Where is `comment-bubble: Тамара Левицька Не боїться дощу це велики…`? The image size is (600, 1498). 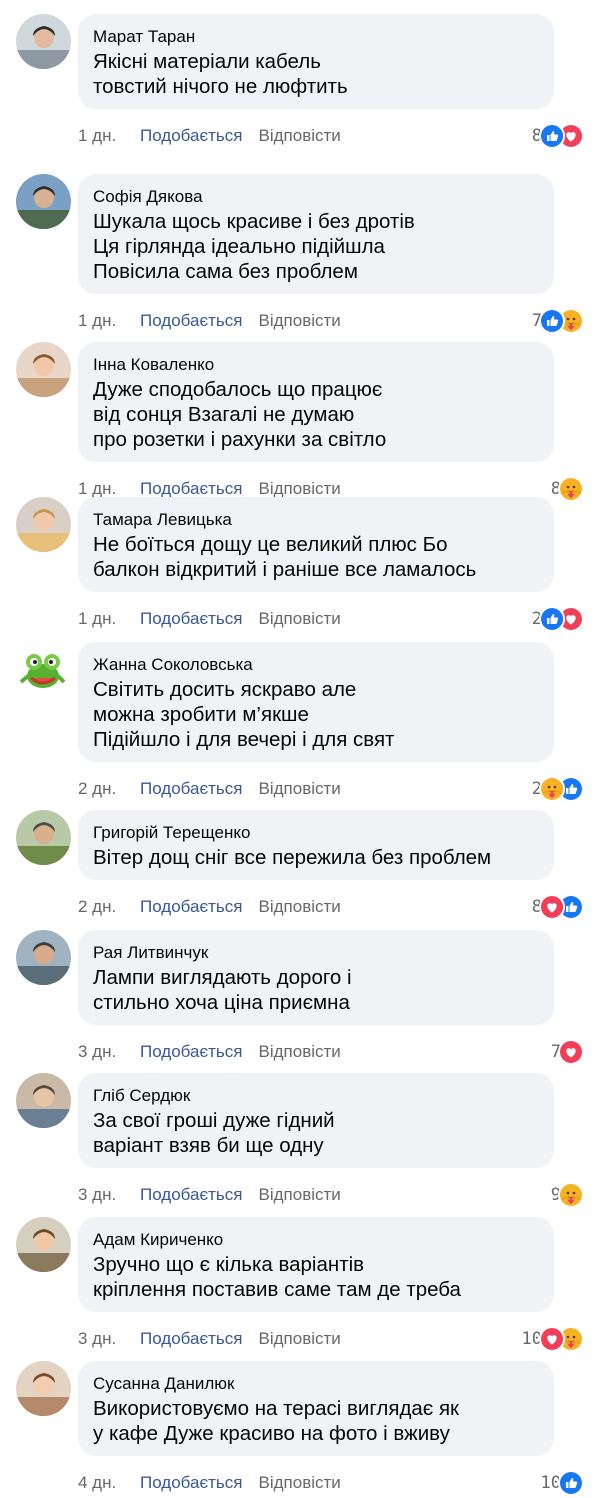
comment-bubble: Тамара Левицька Не боїться дощу це велики… is located at coordinates (316, 544).